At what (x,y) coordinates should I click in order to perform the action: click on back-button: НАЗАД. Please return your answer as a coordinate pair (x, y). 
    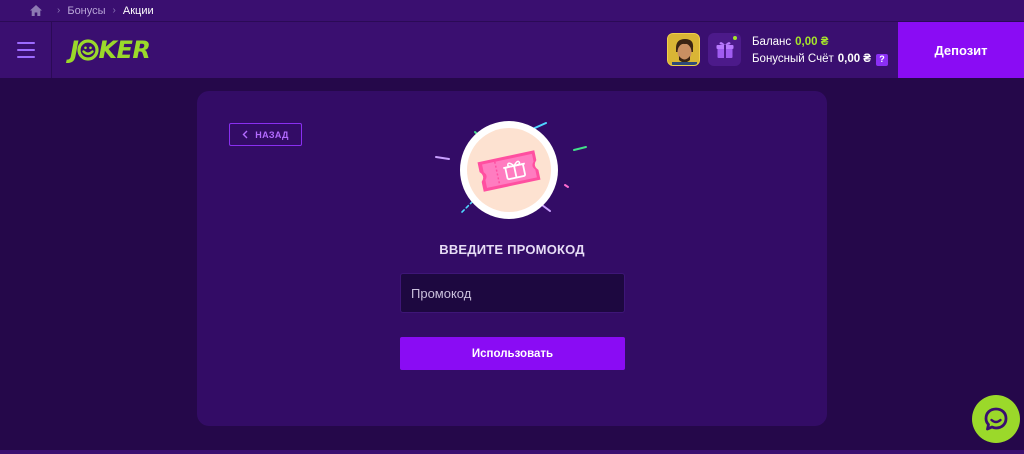
    Looking at the image, I should click on (265, 134).